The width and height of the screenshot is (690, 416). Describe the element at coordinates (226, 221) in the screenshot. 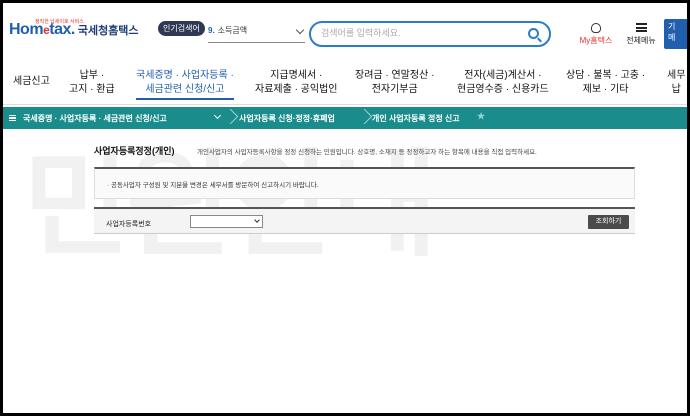

I see `business-number-select` at that location.